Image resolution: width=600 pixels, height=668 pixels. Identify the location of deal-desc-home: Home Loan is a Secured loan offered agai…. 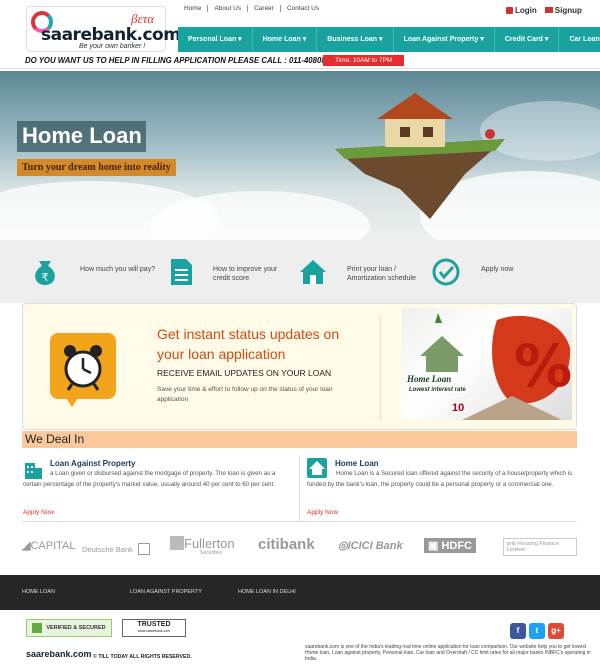
(440, 479).